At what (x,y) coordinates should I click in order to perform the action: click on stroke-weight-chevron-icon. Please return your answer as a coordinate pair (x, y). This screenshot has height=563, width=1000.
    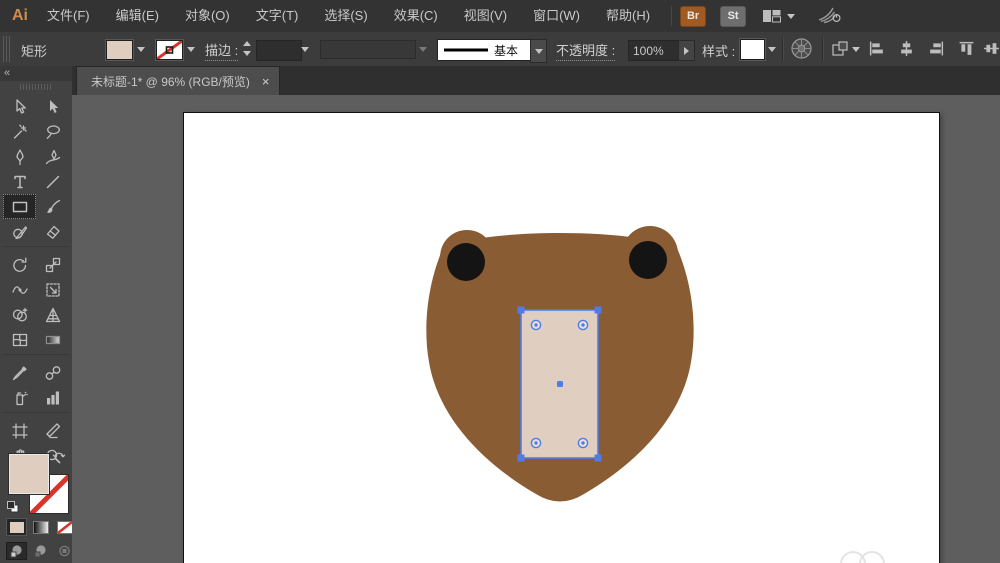
    Looking at the image, I should click on (305, 49).